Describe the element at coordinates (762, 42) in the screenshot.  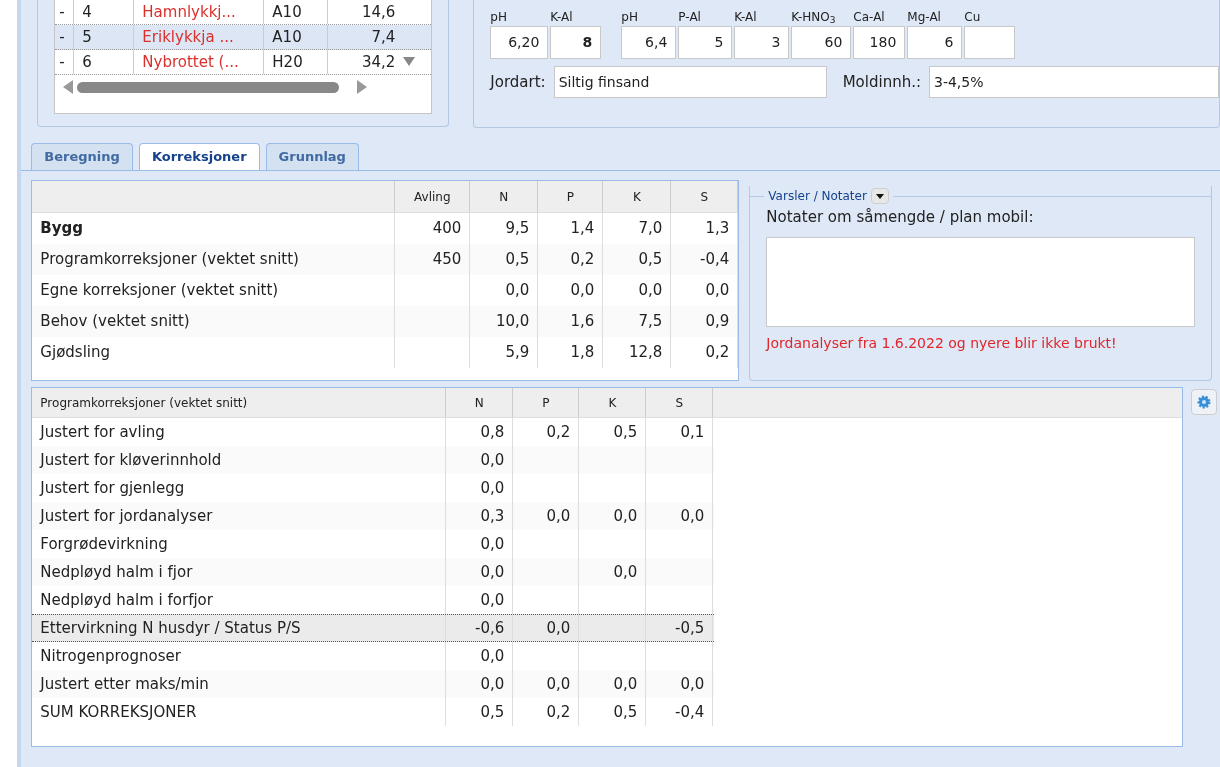
I see `analysis-field: 3` at that location.